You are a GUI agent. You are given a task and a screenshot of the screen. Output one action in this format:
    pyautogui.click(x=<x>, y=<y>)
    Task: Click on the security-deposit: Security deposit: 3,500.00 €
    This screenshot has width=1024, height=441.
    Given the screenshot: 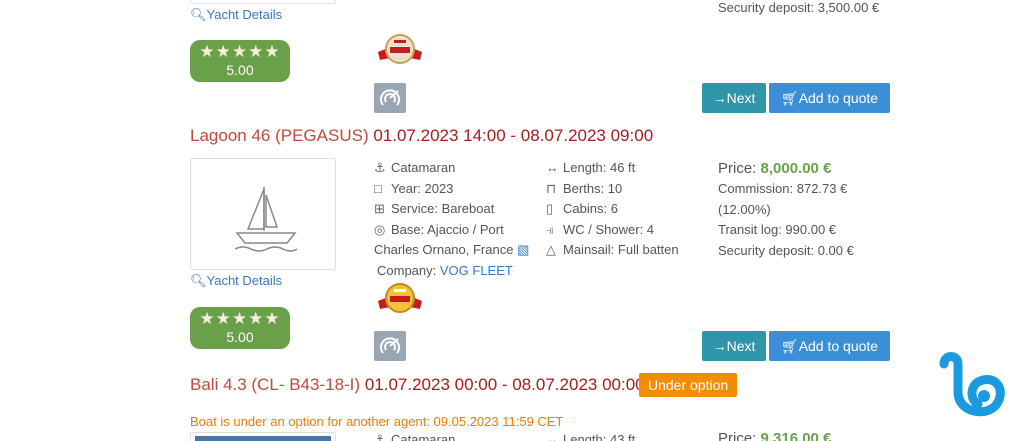 What is the action you would take?
    pyautogui.click(x=799, y=7)
    